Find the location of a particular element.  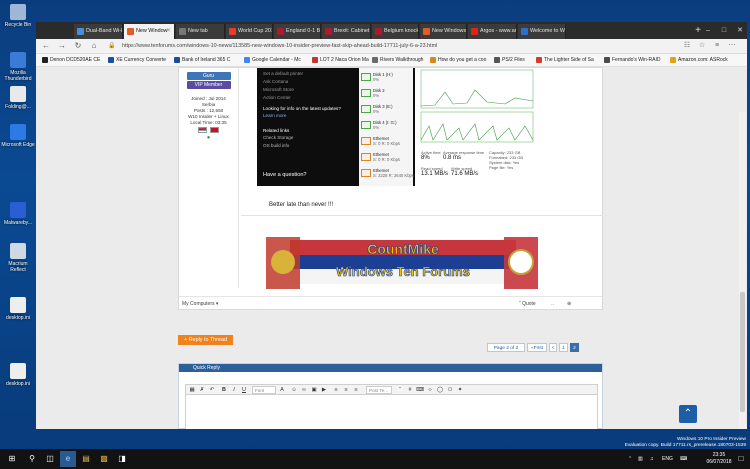

post-text: Better late than never !!! is located at coordinates (301, 205).